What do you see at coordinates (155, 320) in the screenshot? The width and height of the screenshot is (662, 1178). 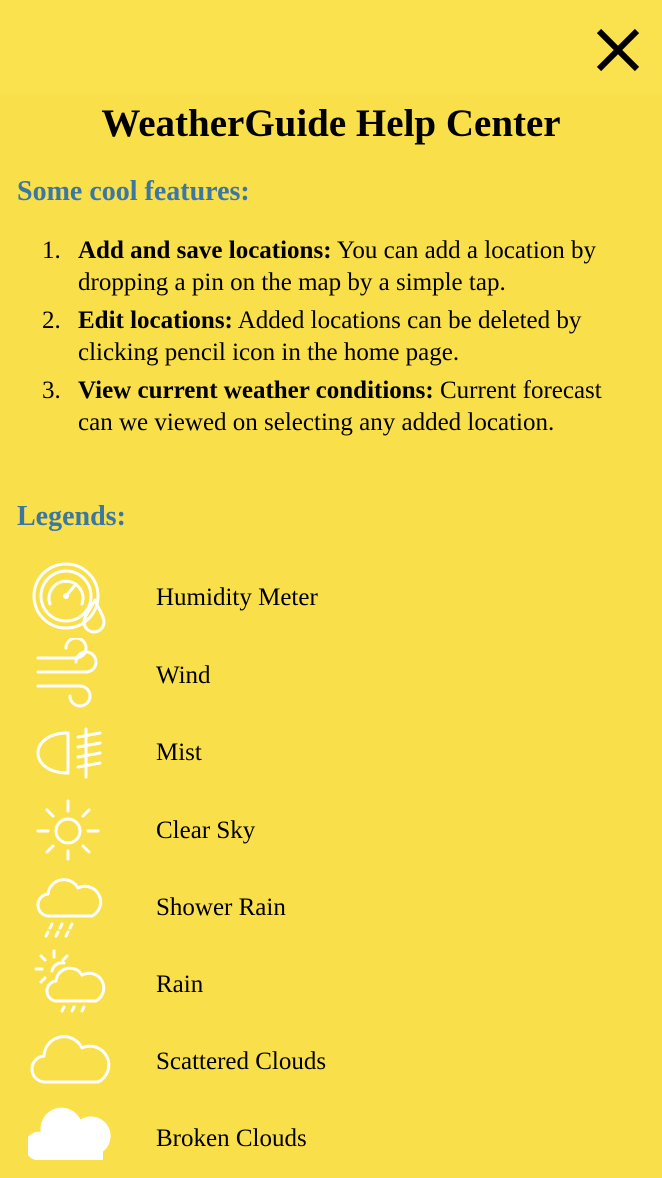 I see `feature-title: Edit locations:` at bounding box center [155, 320].